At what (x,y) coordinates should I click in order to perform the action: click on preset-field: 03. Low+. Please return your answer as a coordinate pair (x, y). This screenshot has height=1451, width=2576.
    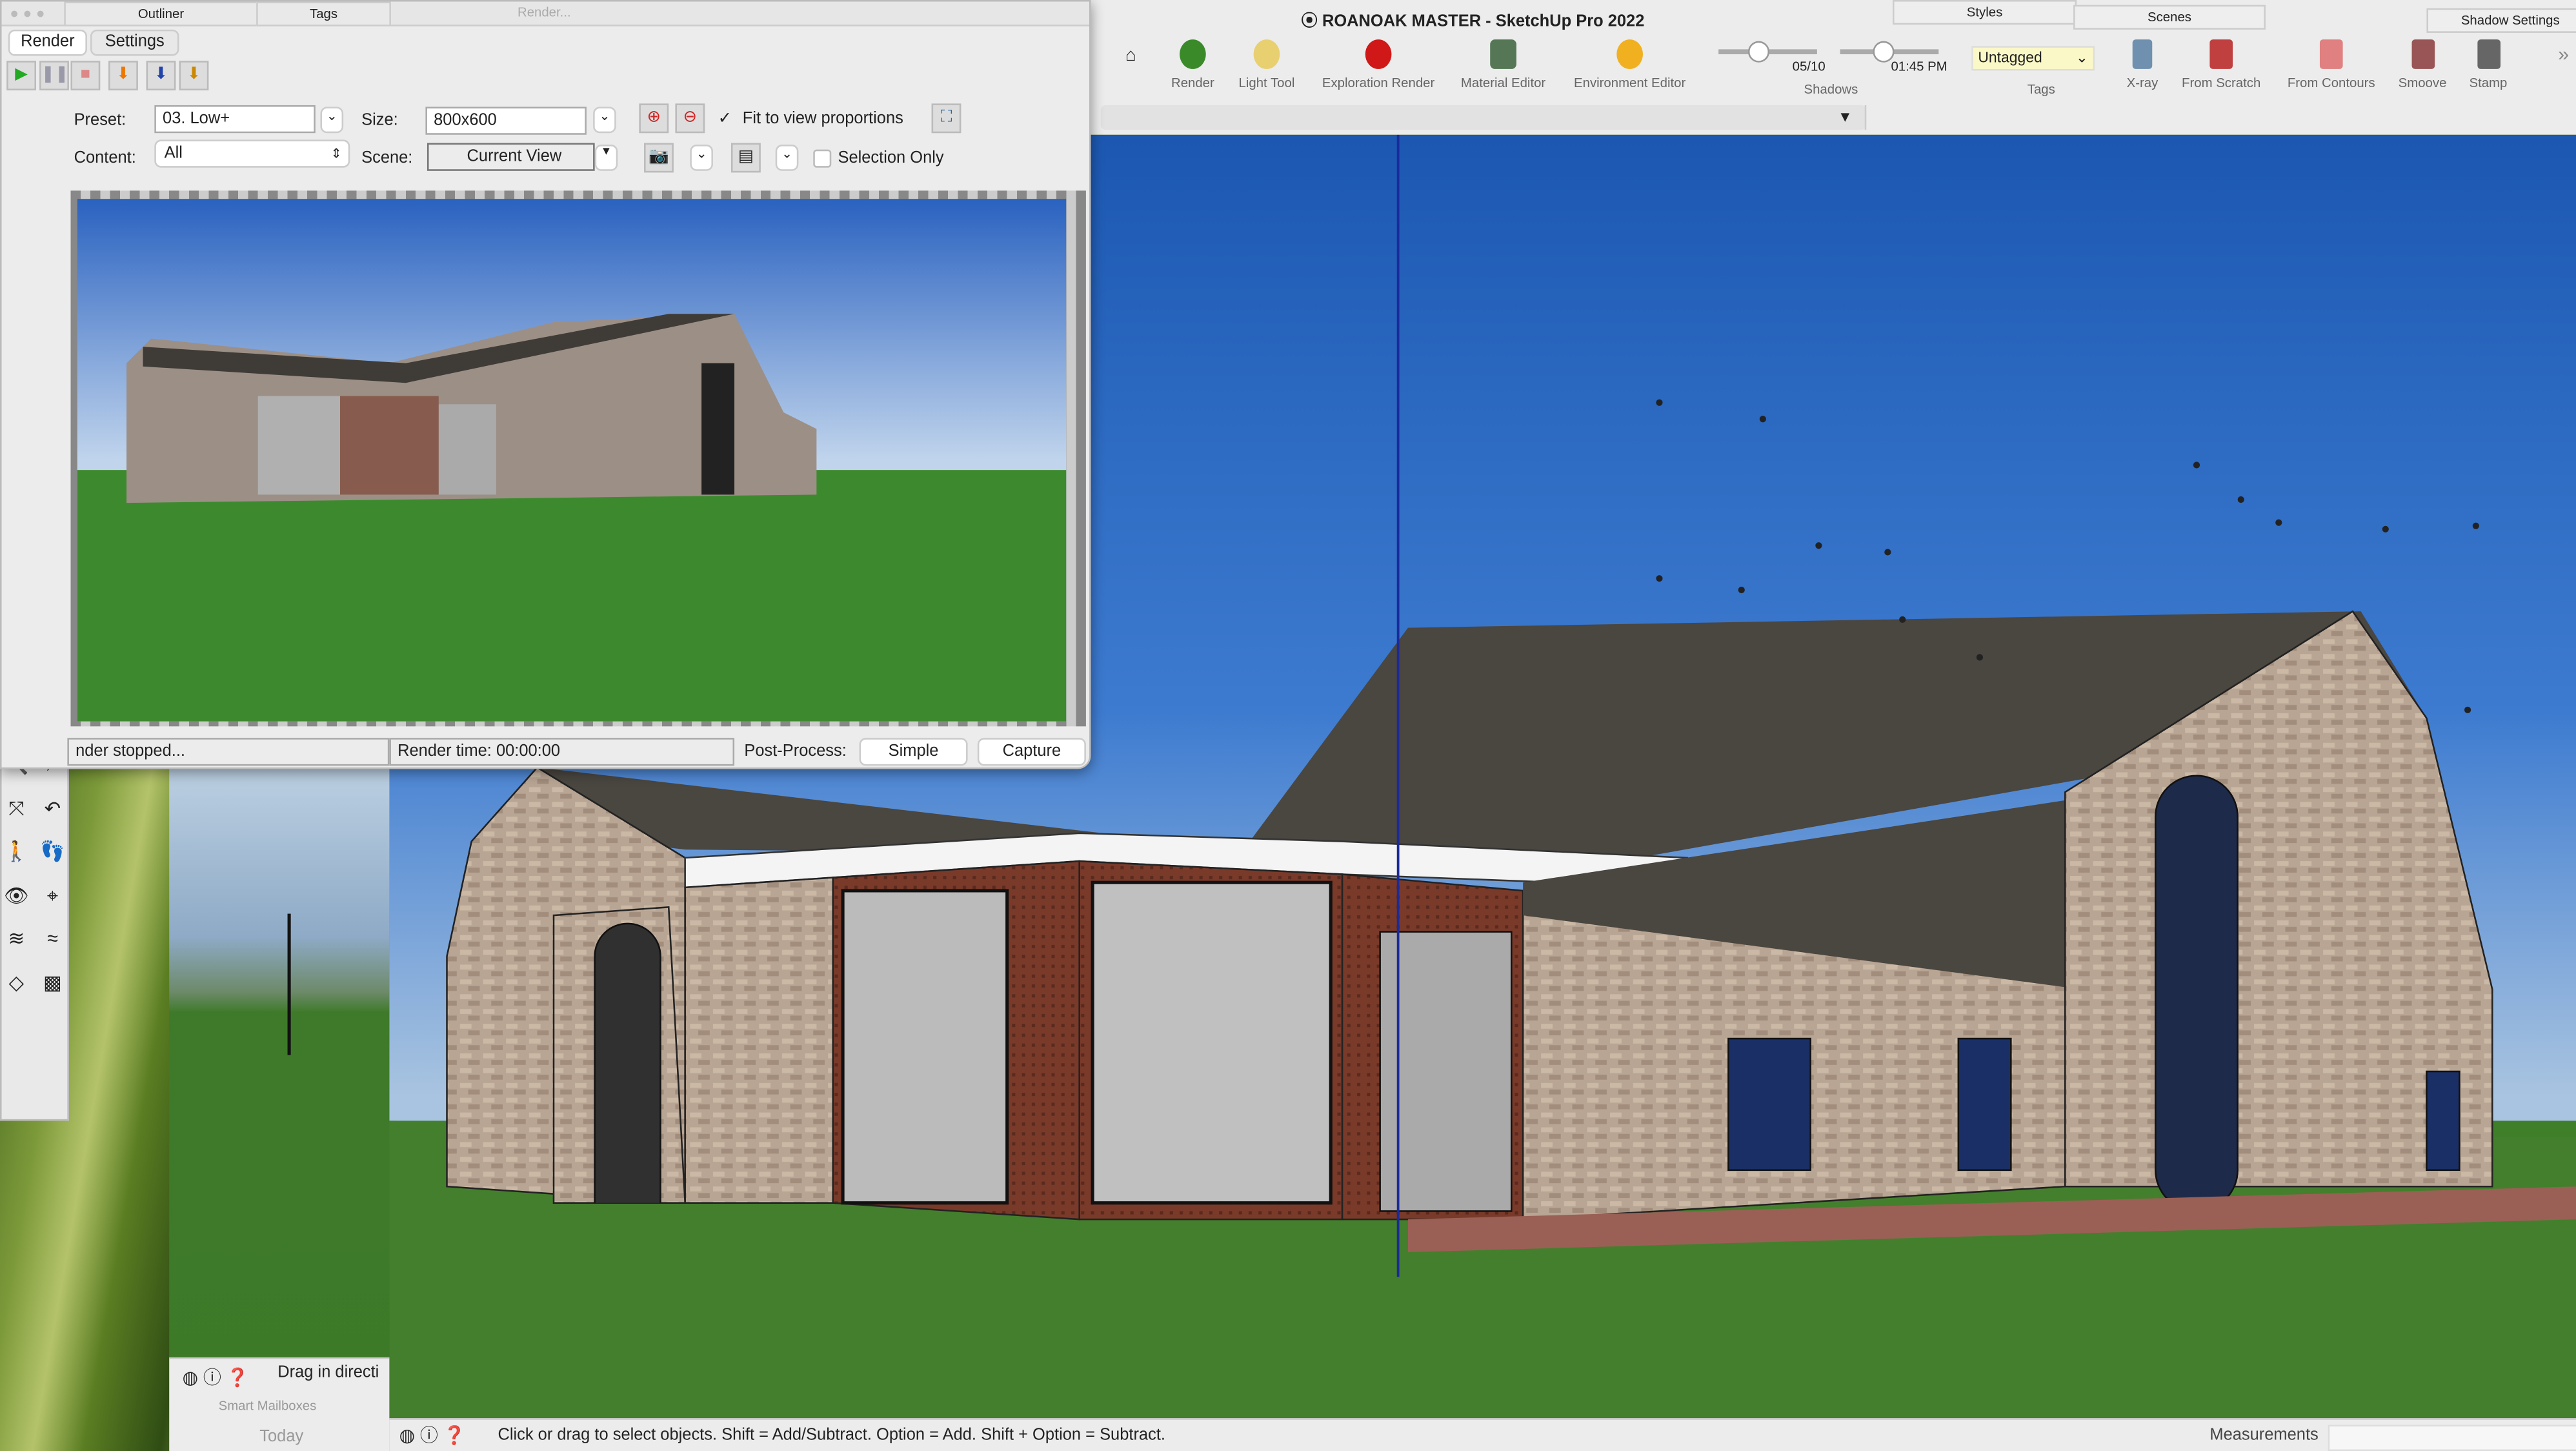
    Looking at the image, I should click on (235, 119).